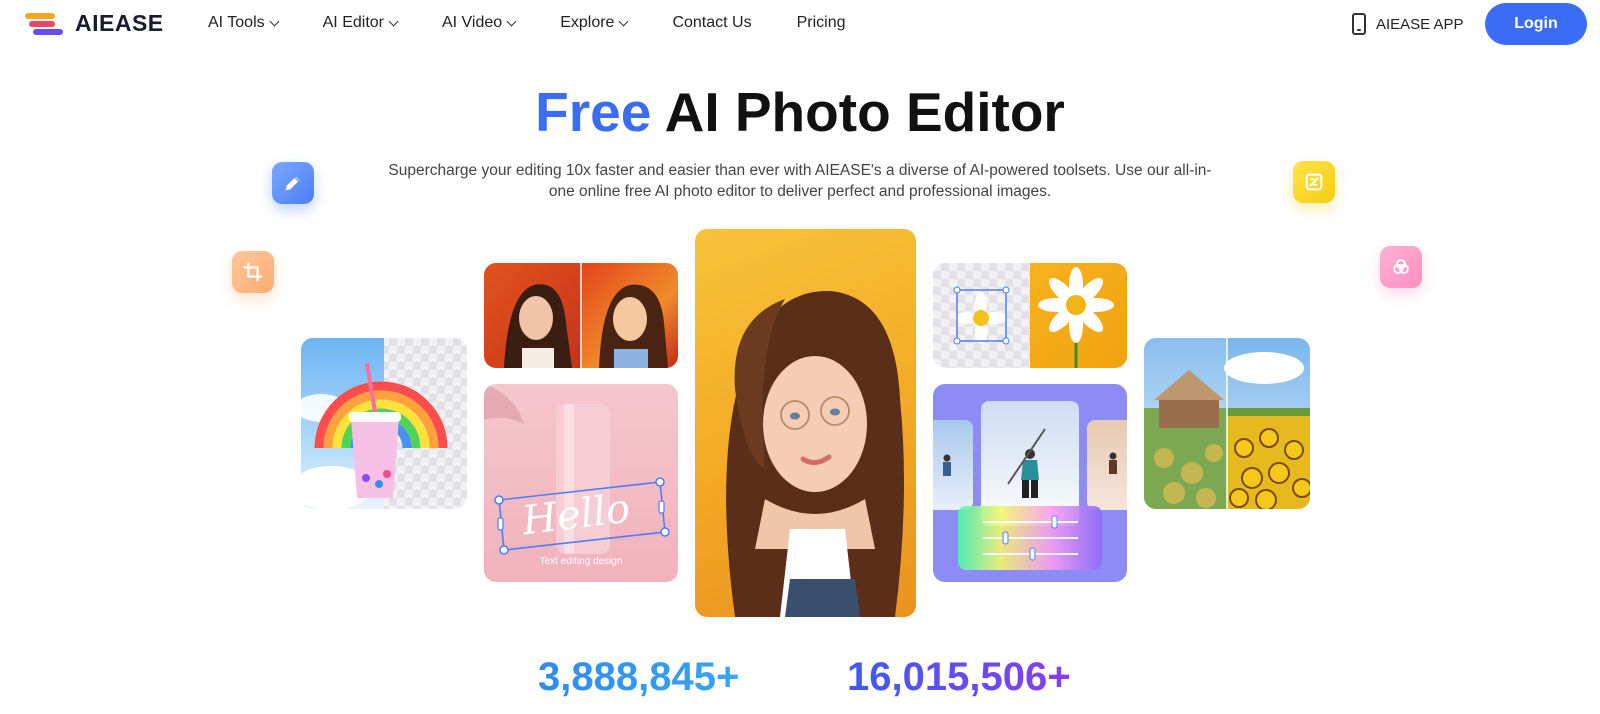  What do you see at coordinates (119, 23) in the screenshot?
I see `brand-name: AIEASE` at bounding box center [119, 23].